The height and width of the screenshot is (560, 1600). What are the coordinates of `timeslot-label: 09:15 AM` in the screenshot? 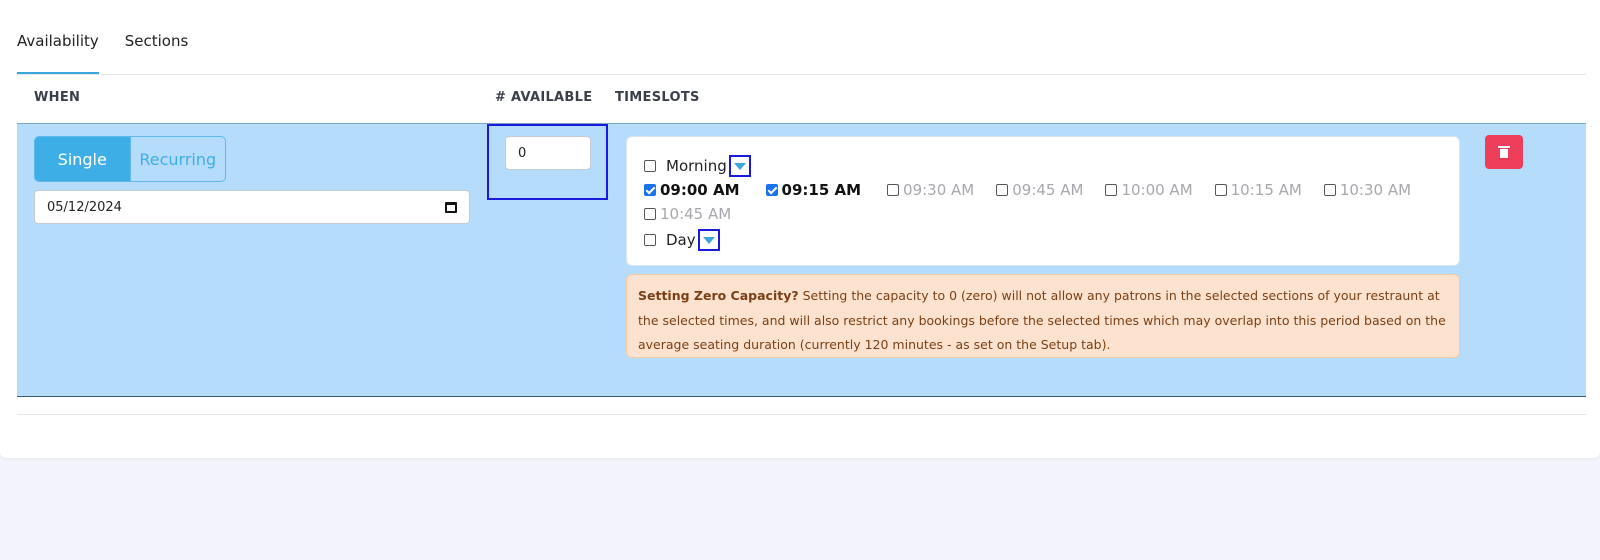 It's located at (821, 190).